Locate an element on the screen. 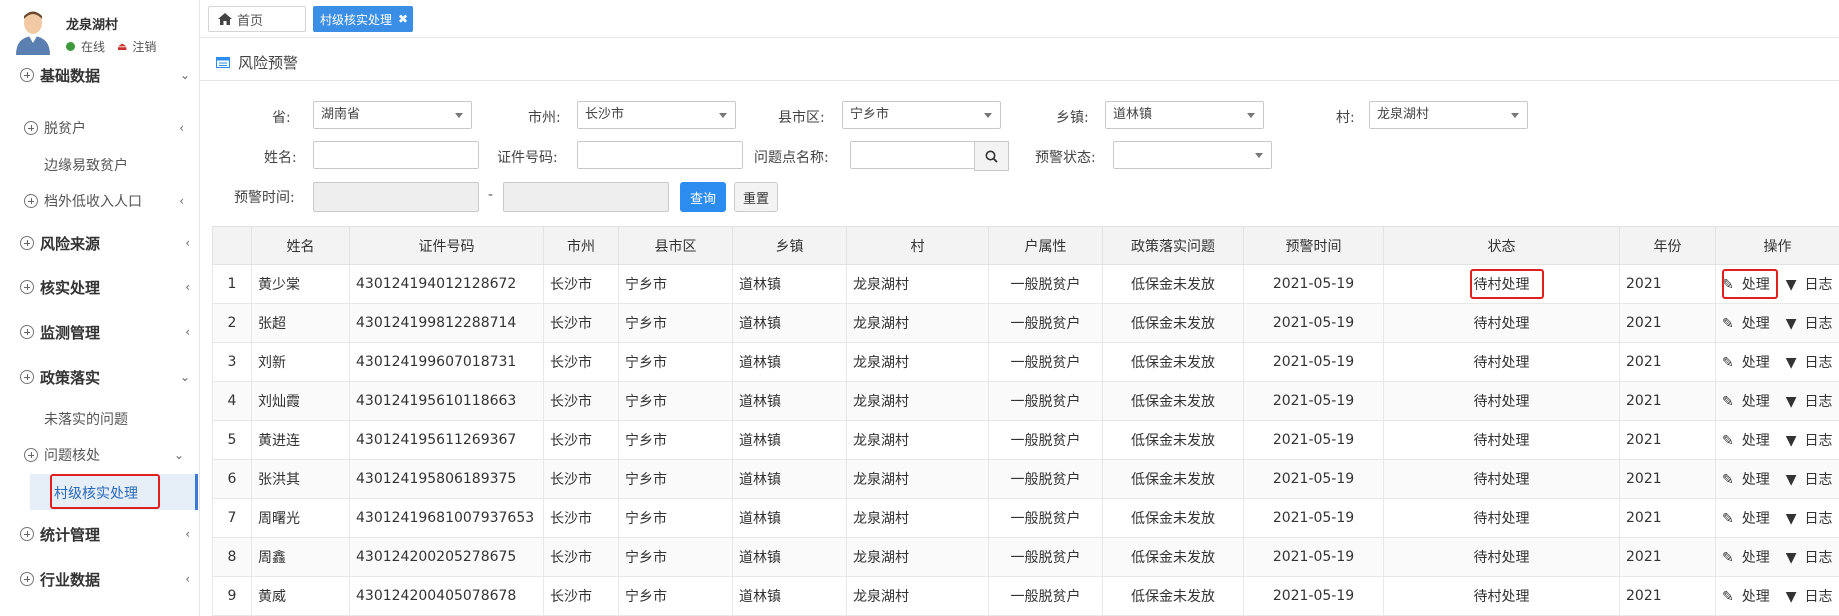  divider is located at coordinates (1019, 80).